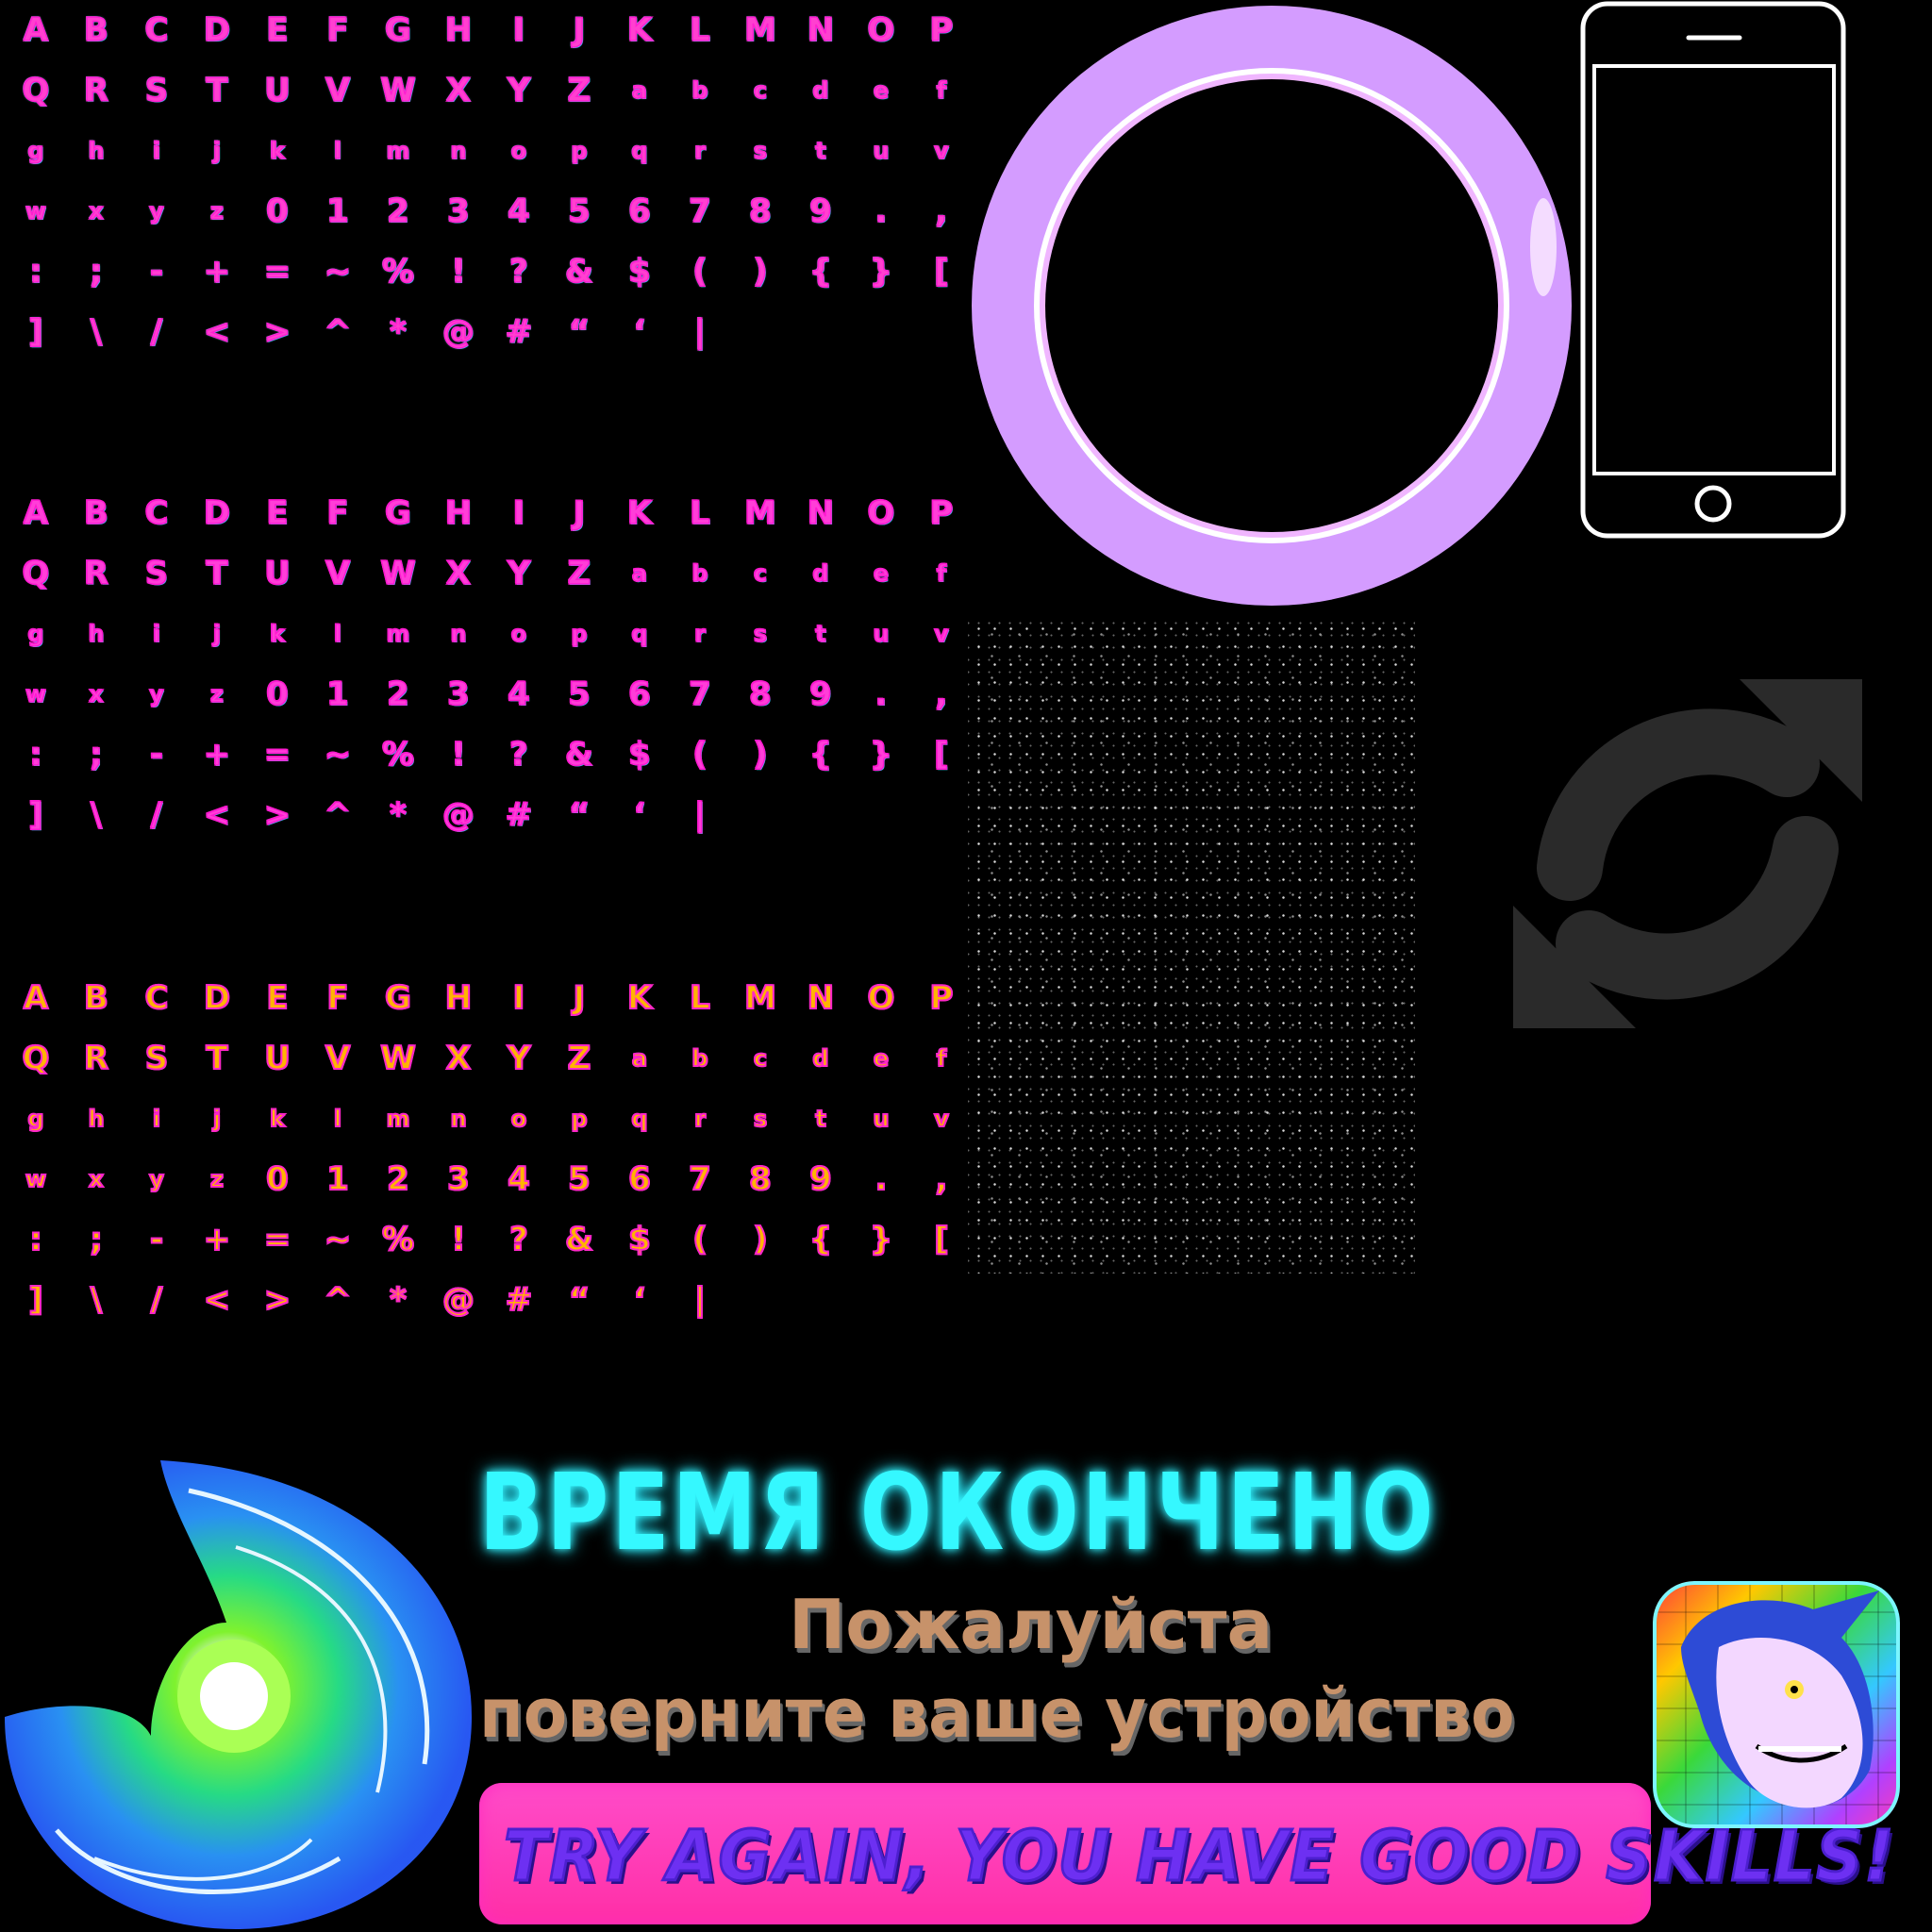 The height and width of the screenshot is (1932, 1932). Describe the element at coordinates (941, 151) in the screenshot. I see `glyph-cell: v` at that location.